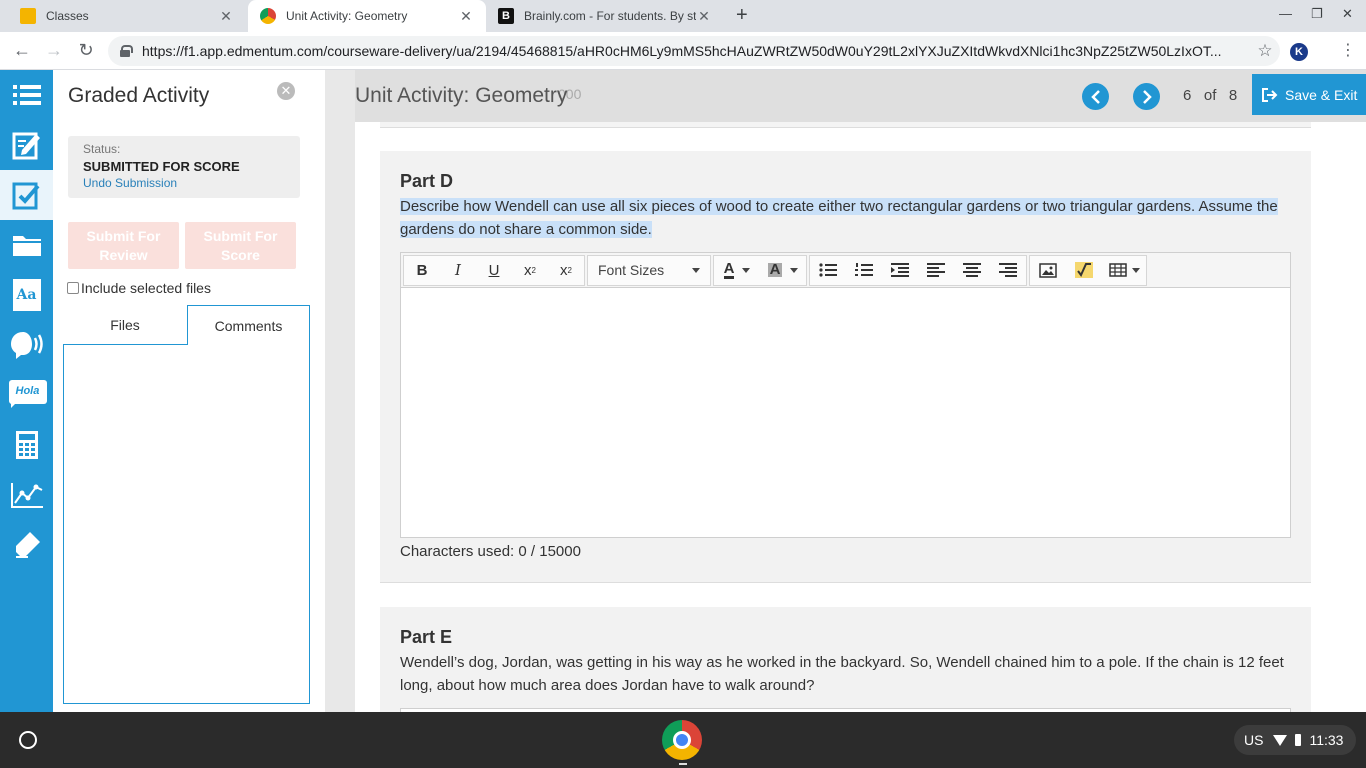 Image resolution: width=1366 pixels, height=768 pixels. I want to click on italic-icon: I, so click(458, 270).